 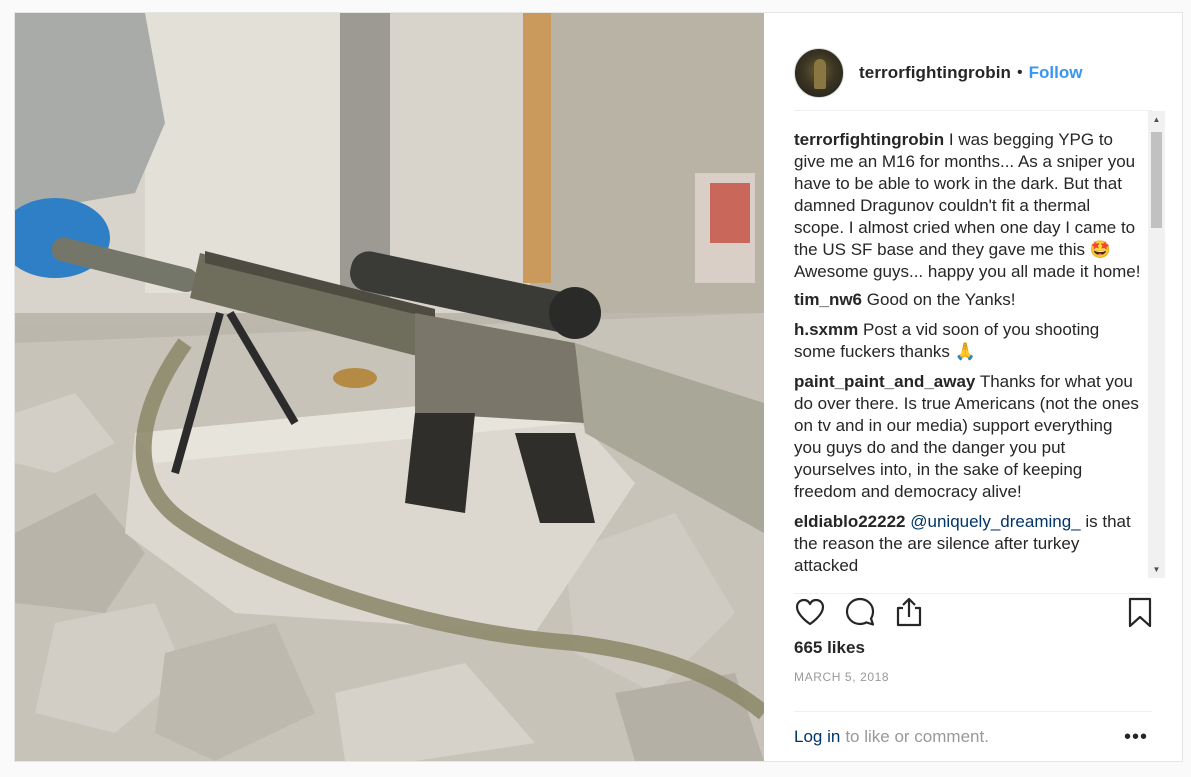 I want to click on list-item: tim_nw6 Good on the Yanks!, so click(x=969, y=300).